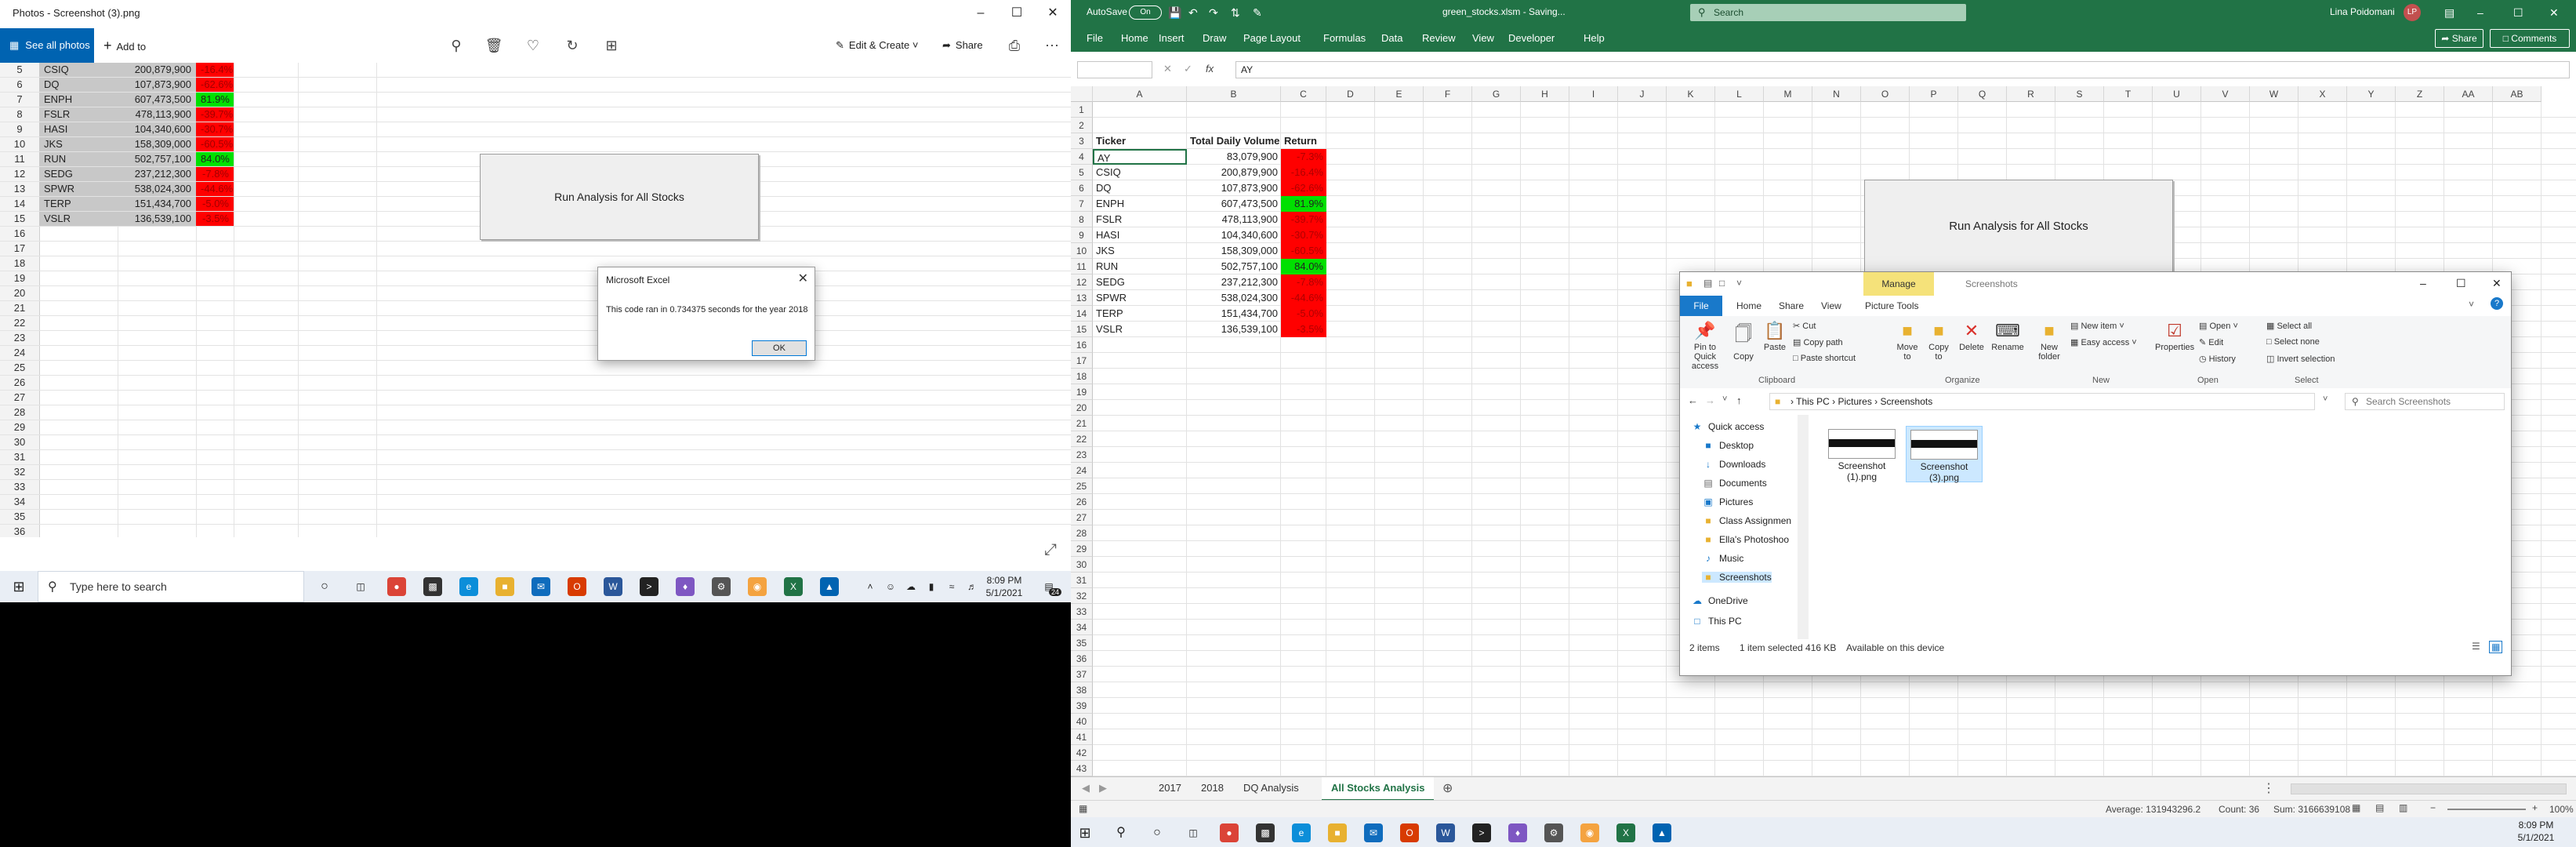 This screenshot has height=847, width=2576. I want to click on ribbon-tab-home: Home, so click(1135, 38).